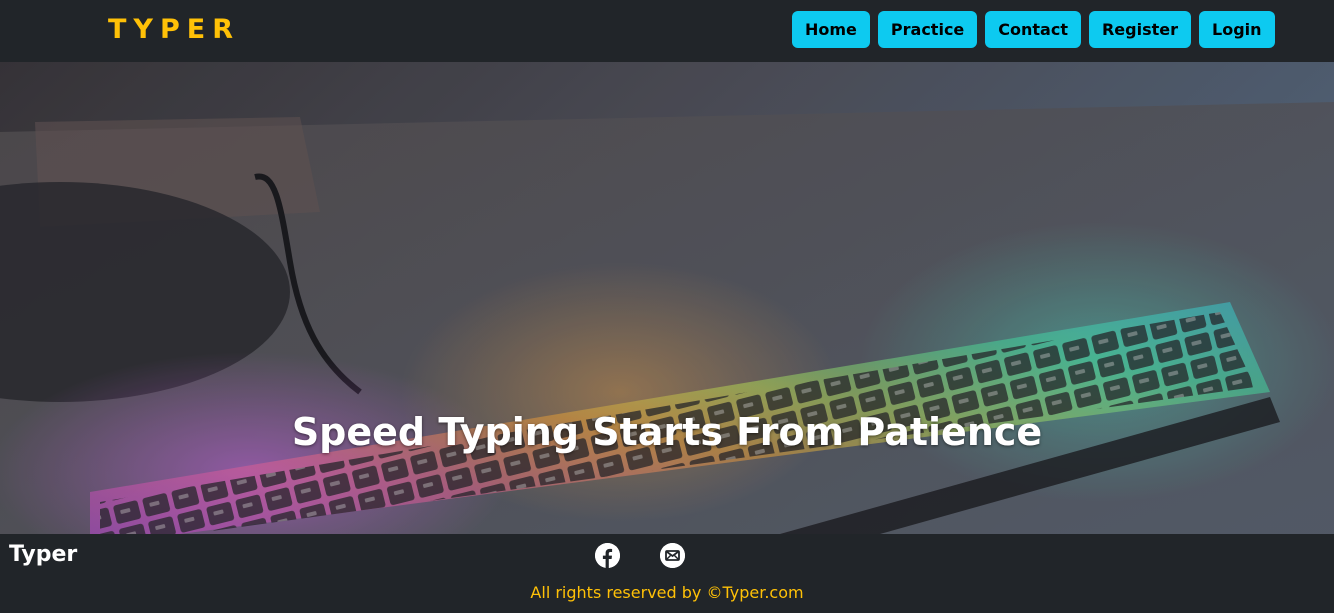 This screenshot has width=1334, height=613. I want to click on nav-register-button: Register, so click(1140, 29).